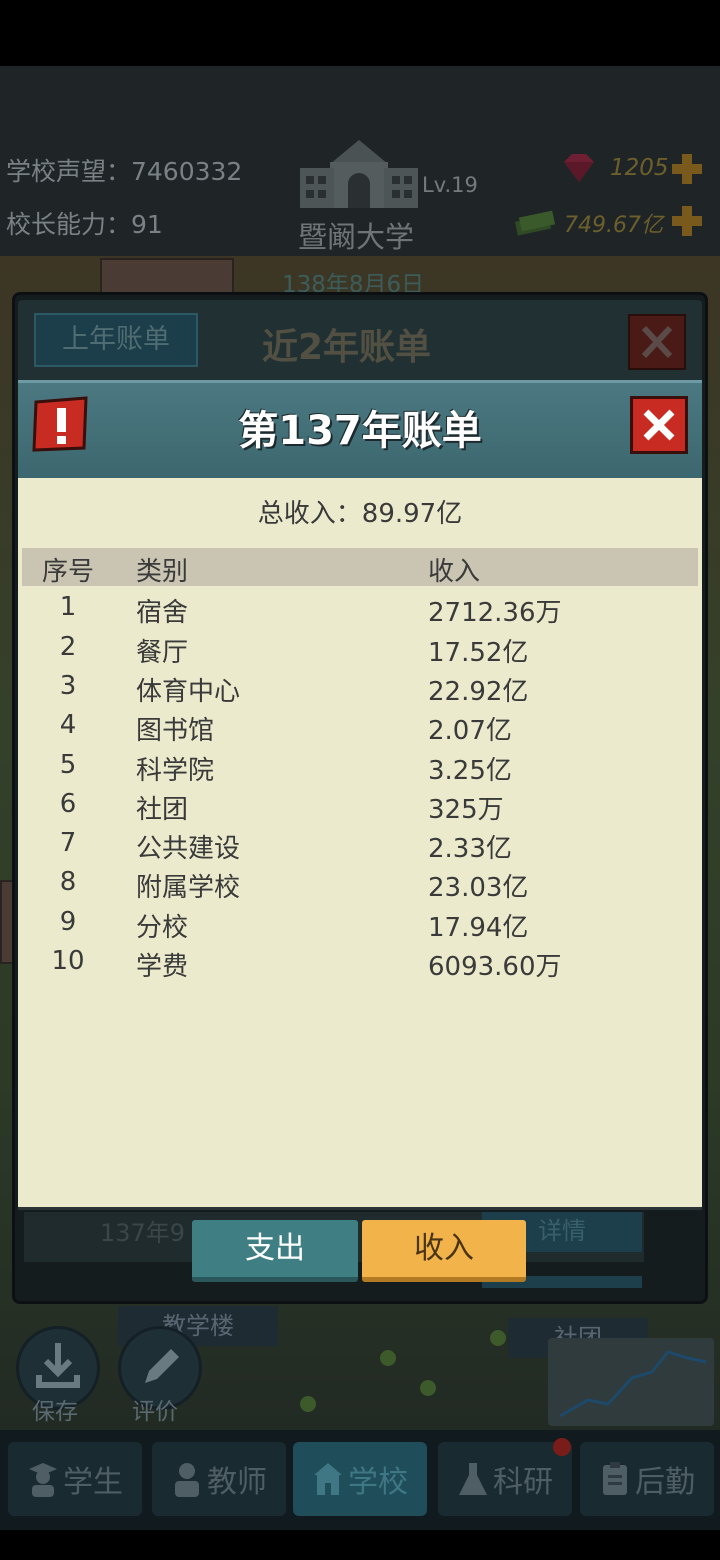  Describe the element at coordinates (347, 347) in the screenshot. I see `bills-dialog-title: 近2年账单` at that location.